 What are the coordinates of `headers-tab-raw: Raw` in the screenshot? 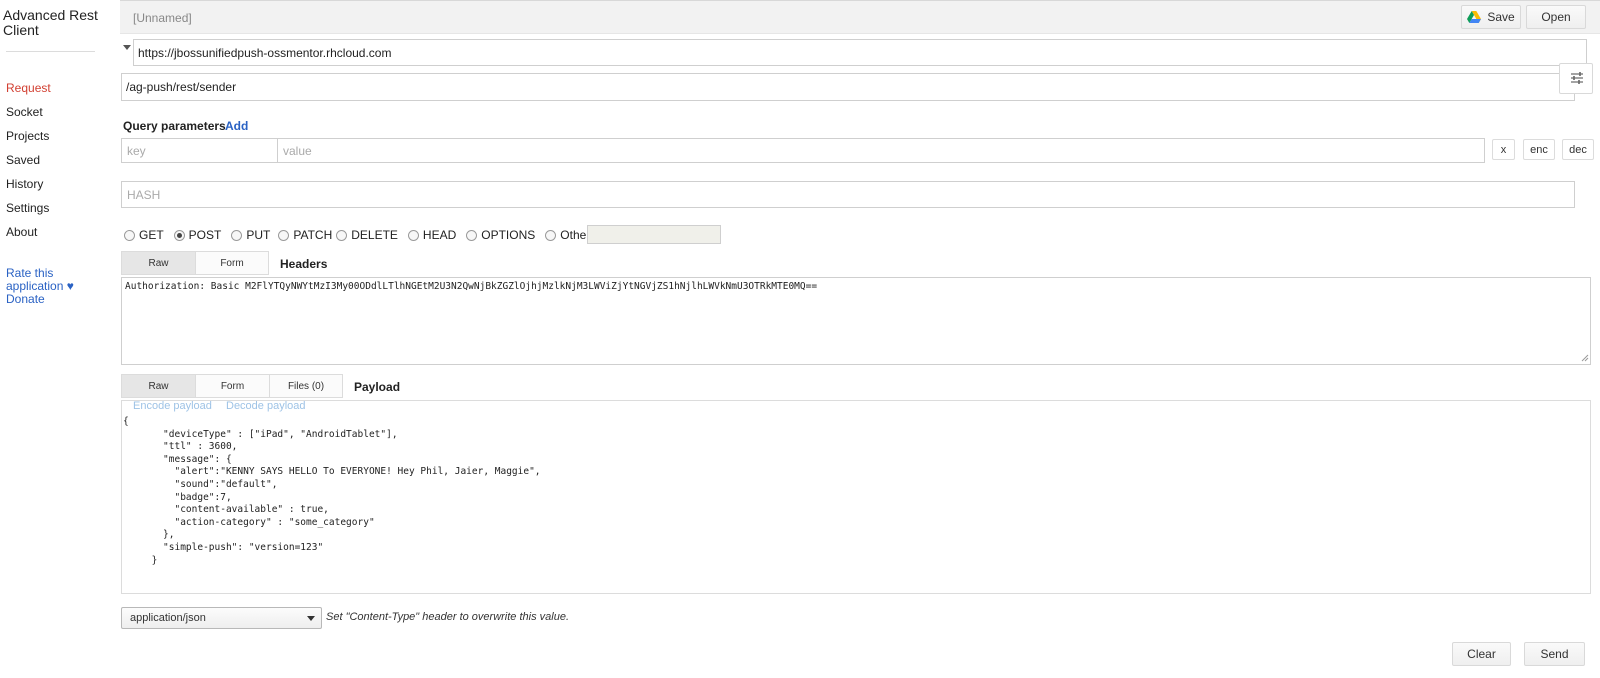 It's located at (158, 263).